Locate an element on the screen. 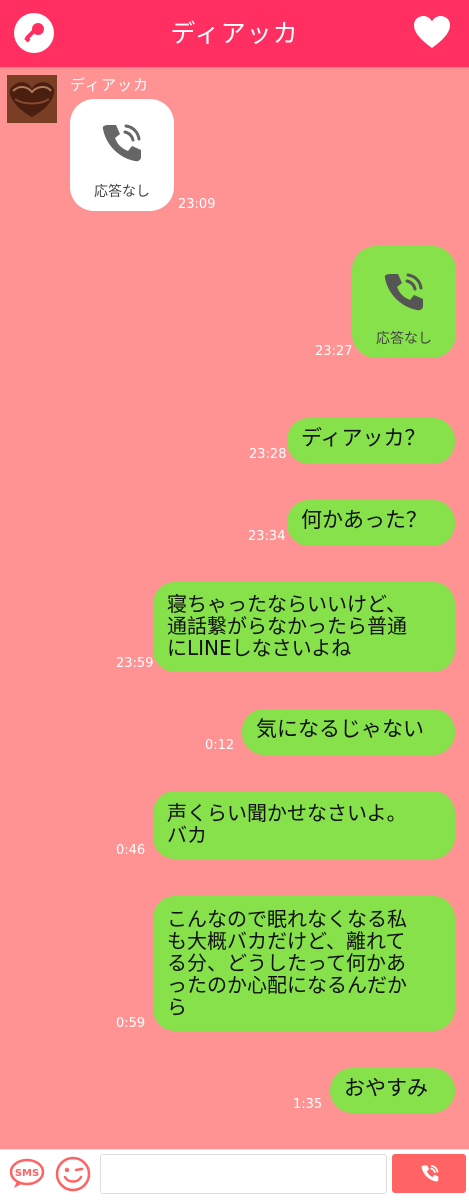 This screenshot has width=469, height=1201. sender-name: ディアッカ is located at coordinates (109, 85).